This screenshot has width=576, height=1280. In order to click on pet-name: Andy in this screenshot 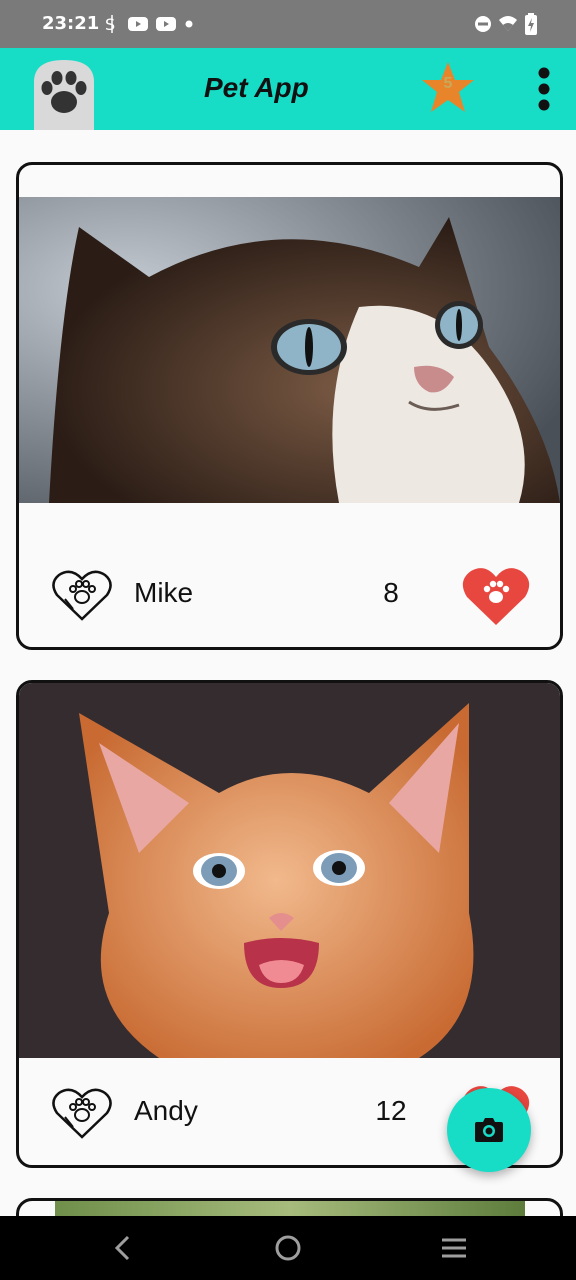, I will do `click(166, 1110)`.